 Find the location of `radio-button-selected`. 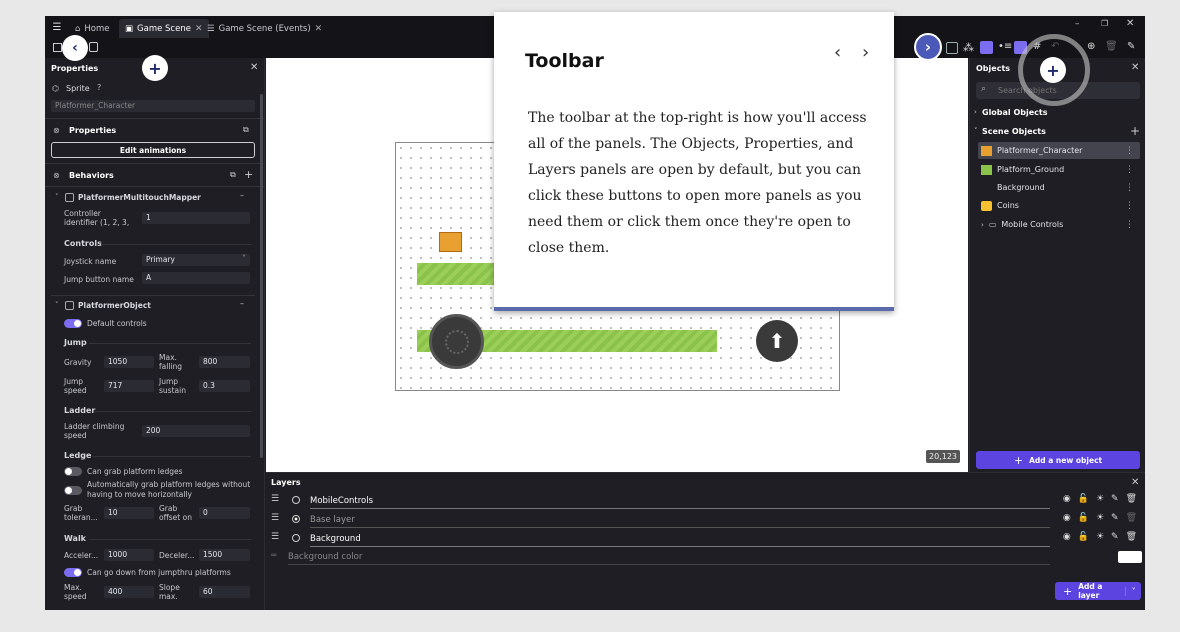

radio-button-selected is located at coordinates (296, 519).